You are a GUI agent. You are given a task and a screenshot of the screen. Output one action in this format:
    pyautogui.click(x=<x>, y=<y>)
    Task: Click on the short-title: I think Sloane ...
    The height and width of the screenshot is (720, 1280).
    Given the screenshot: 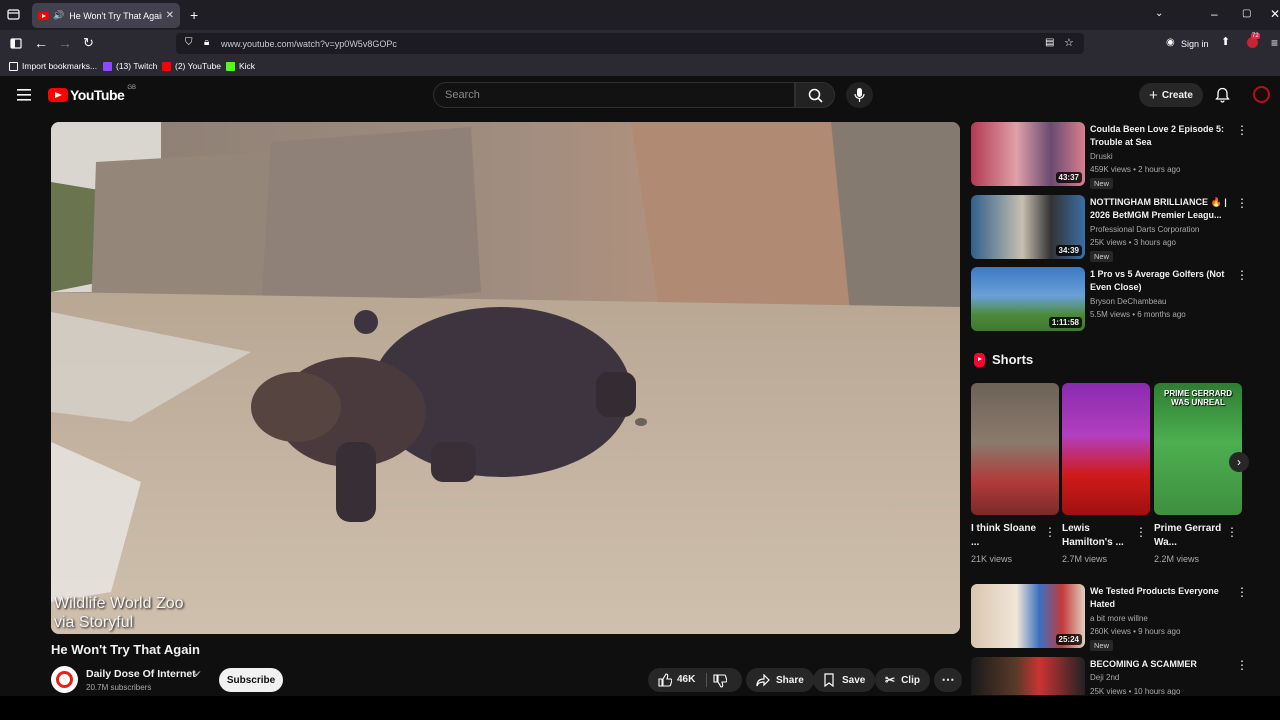 What is the action you would take?
    pyautogui.click(x=1005, y=536)
    